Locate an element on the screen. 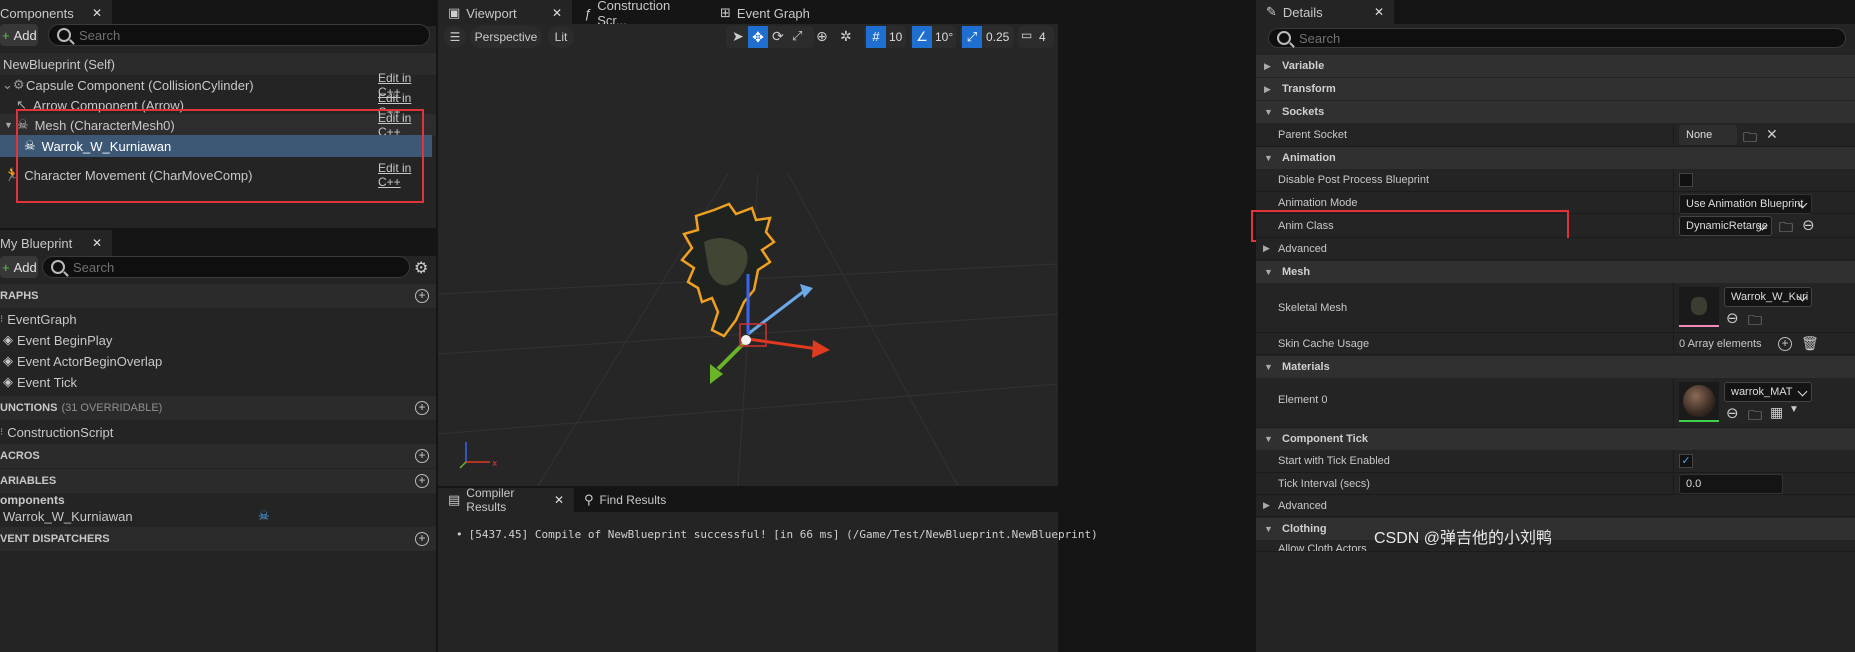 The image size is (1855, 652). component-self: NewBlueprint (Self) is located at coordinates (218, 64).